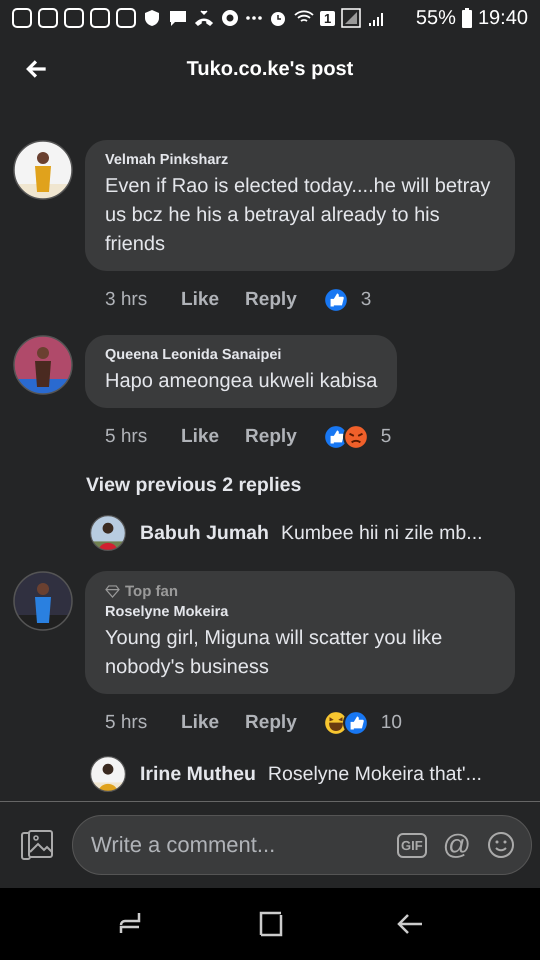  Describe the element at coordinates (503, 18) in the screenshot. I see `clock: 19:40` at that location.